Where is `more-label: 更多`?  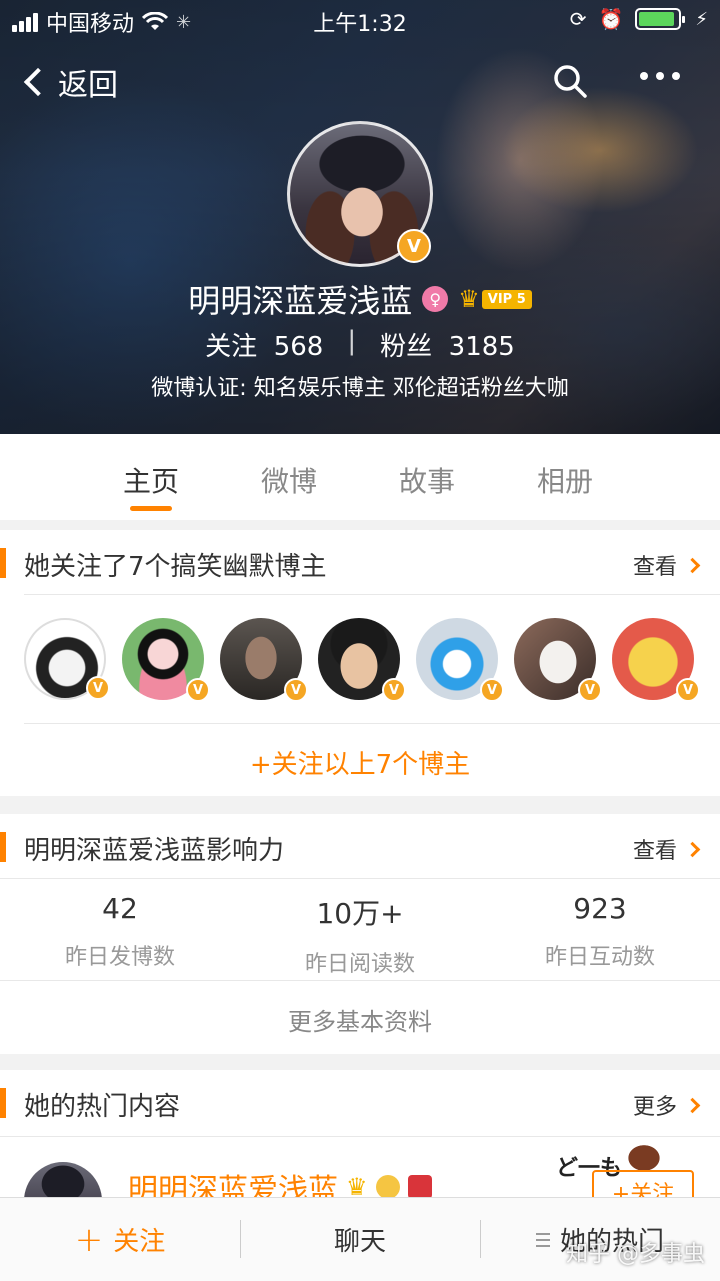 more-label: 更多 is located at coordinates (654, 1107).